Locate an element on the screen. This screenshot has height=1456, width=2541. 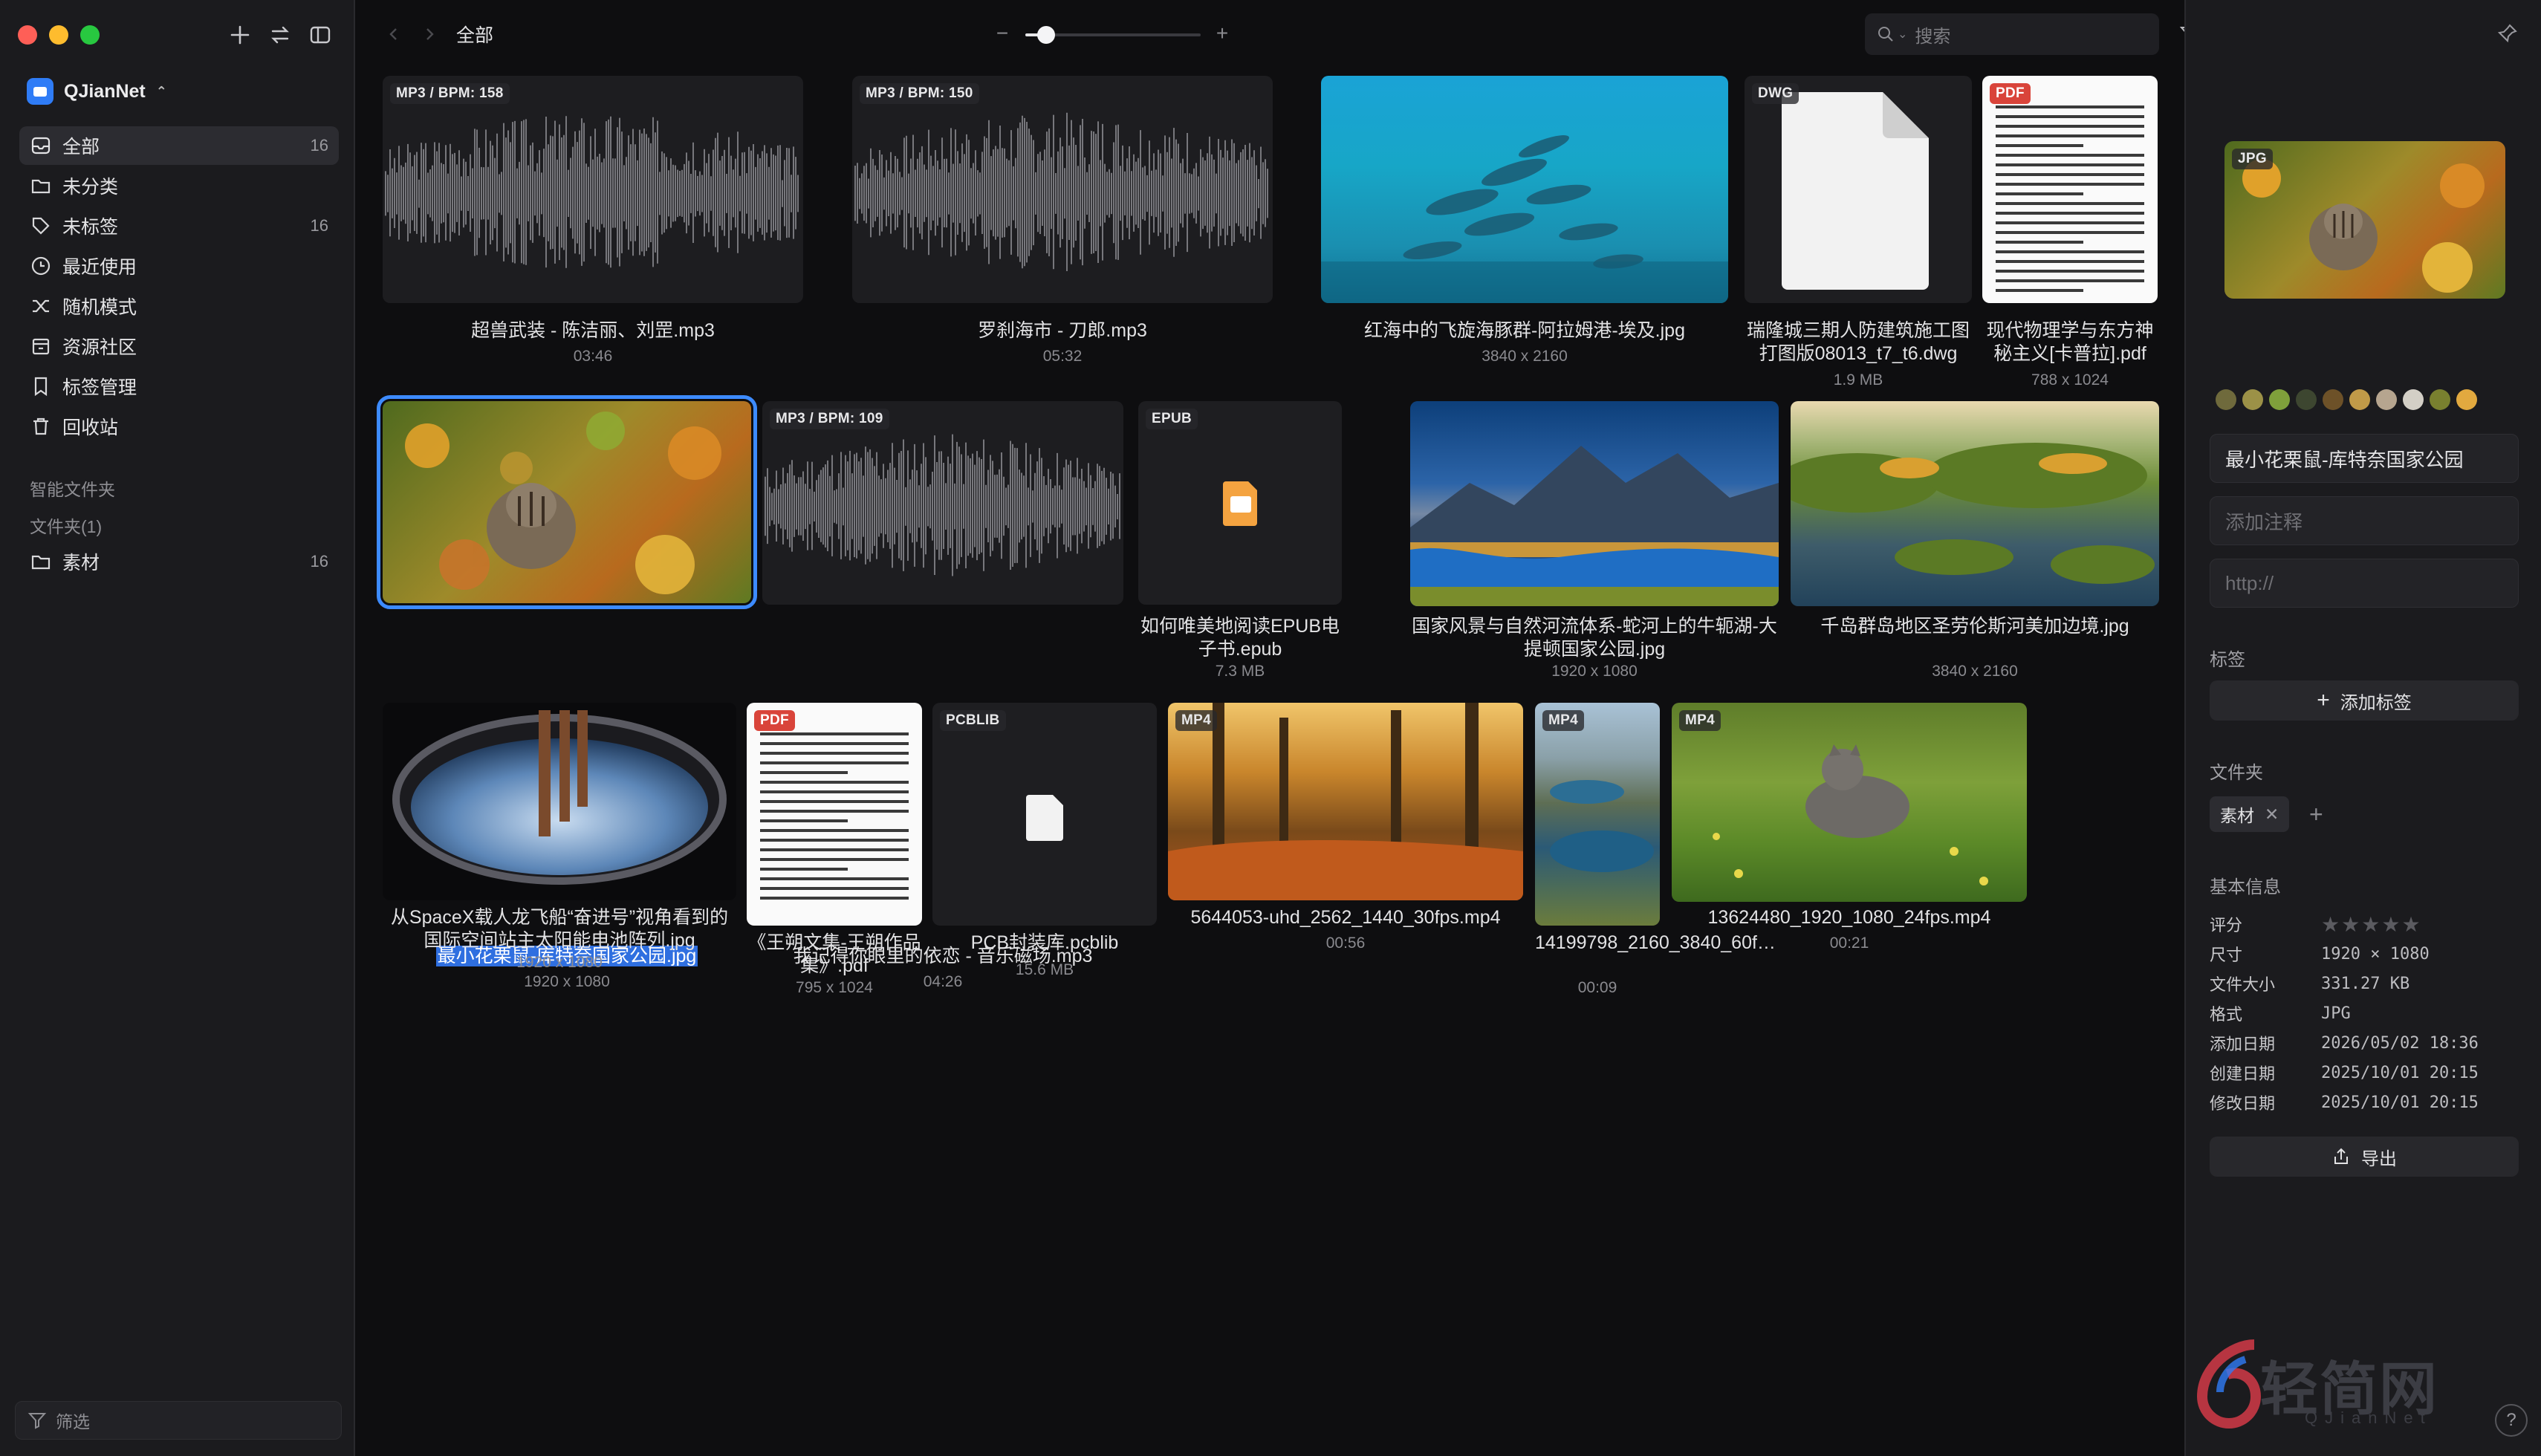
back-button is located at coordinates (394, 34).